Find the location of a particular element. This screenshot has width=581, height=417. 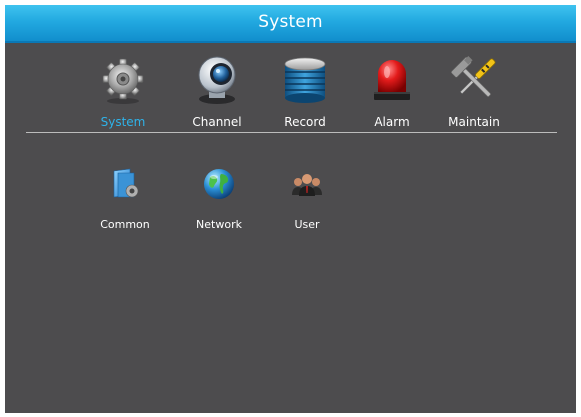

subnav-common-label: Common is located at coordinates (125, 224).